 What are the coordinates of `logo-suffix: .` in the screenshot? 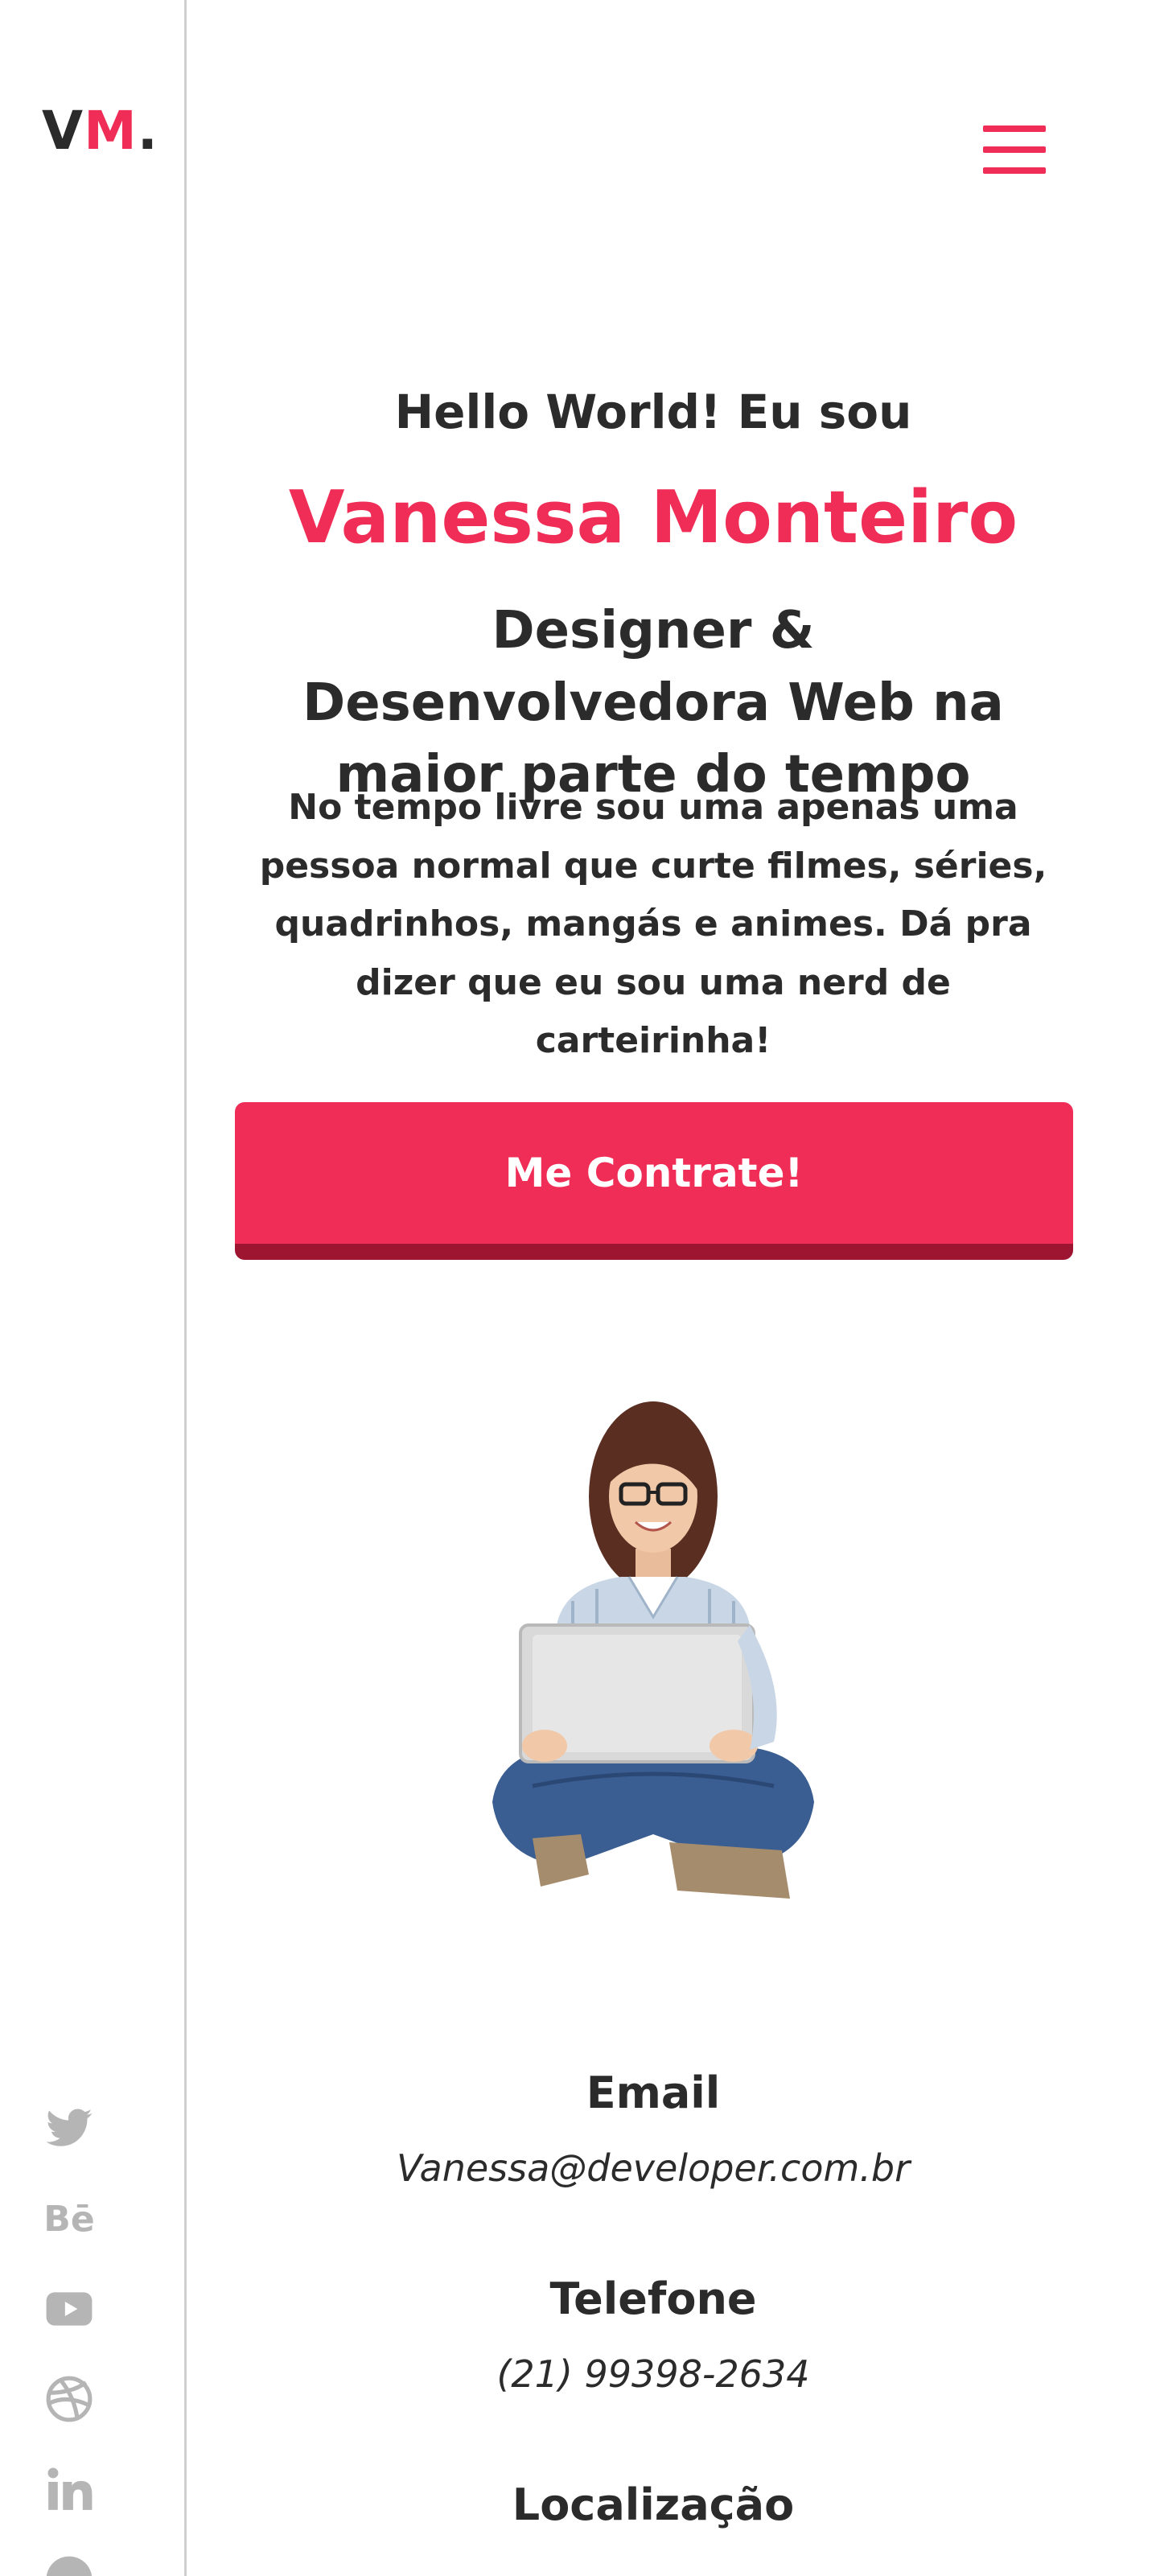 It's located at (147, 131).